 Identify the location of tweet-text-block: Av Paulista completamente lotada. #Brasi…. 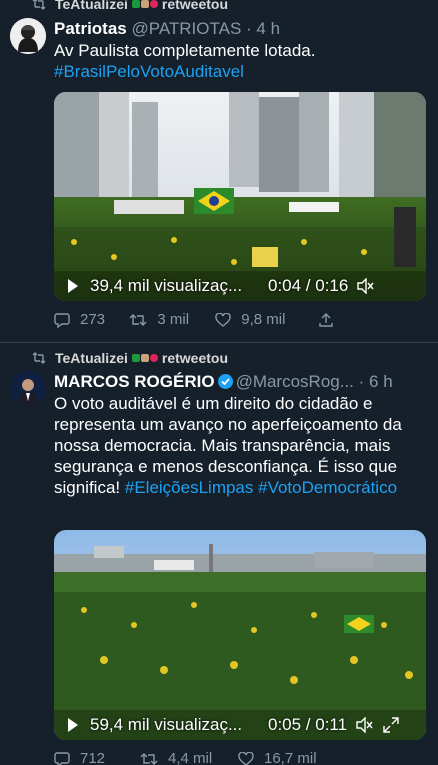
(239, 61).